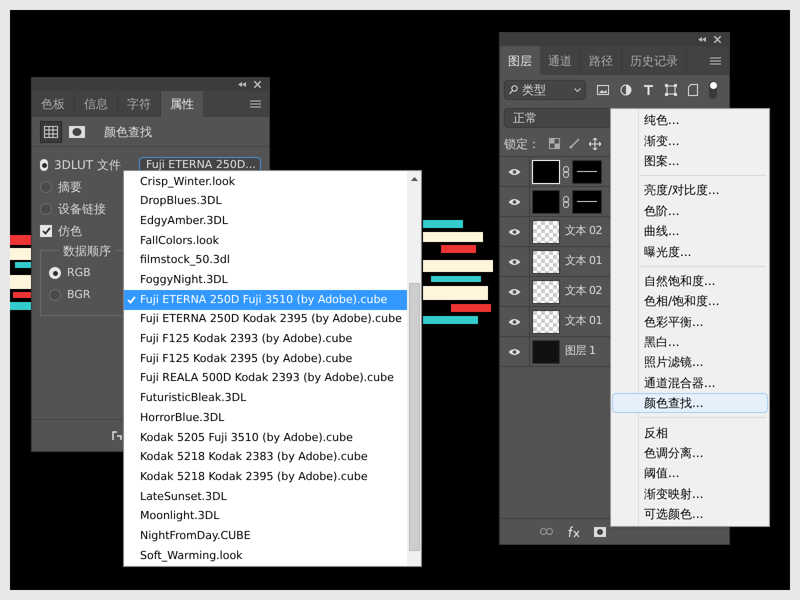 This screenshot has width=800, height=600. Describe the element at coordinates (128, 132) in the screenshot. I see `panel-title: 颜色查找` at that location.